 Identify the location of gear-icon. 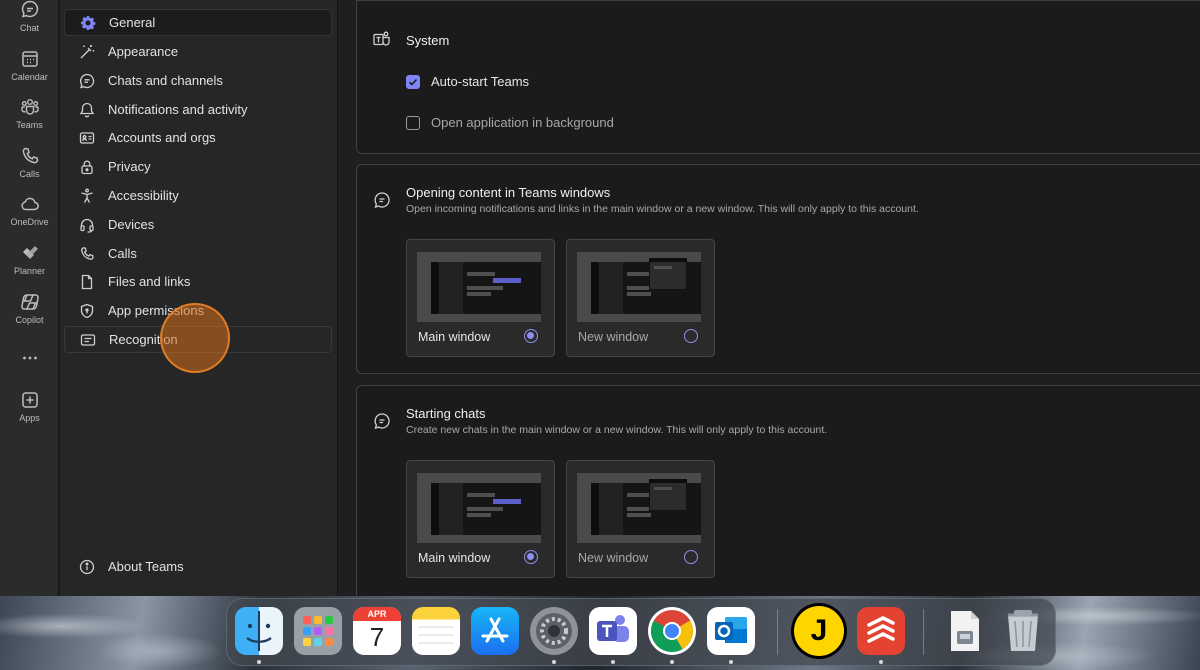
(88, 23).